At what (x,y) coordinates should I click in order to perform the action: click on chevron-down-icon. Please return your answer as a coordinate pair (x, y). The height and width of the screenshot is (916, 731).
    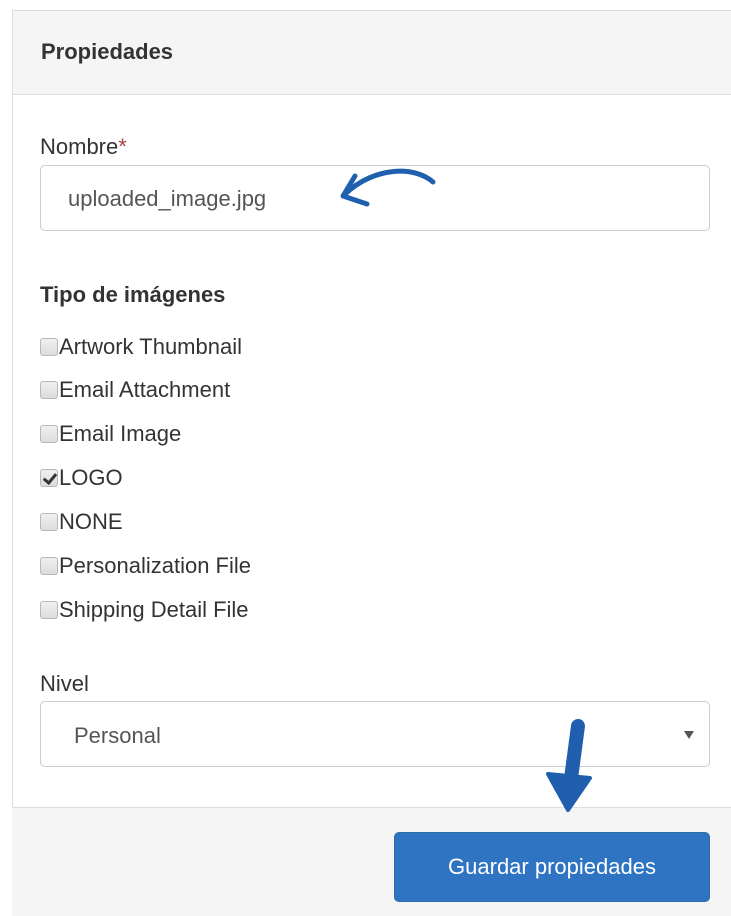
    Looking at the image, I should click on (689, 735).